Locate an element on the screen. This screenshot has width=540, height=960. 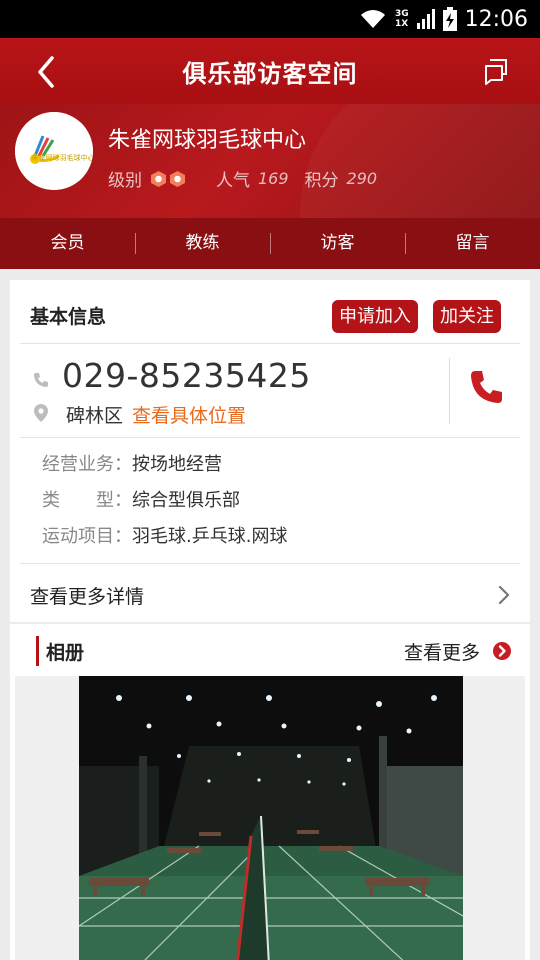
chevron-circle-right-icon is located at coordinates (502, 651).